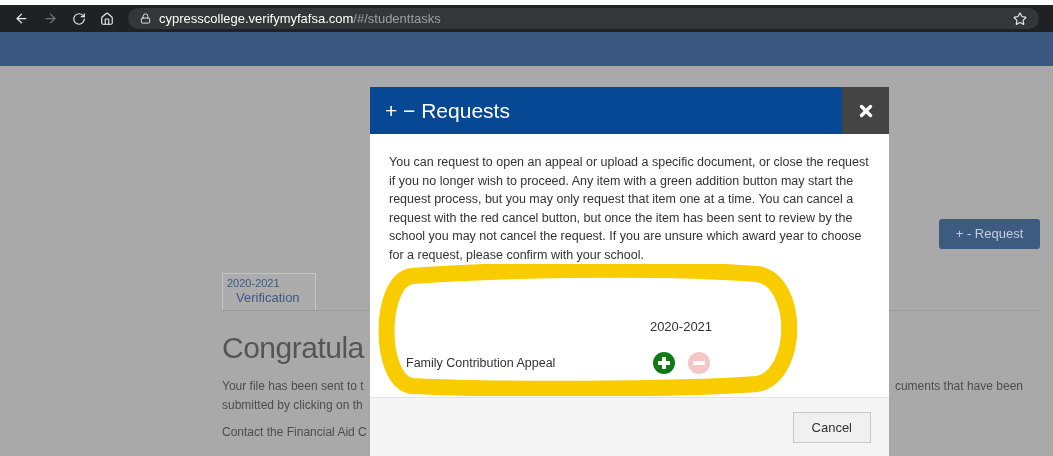 This screenshot has width=1053, height=456. Describe the element at coordinates (831, 427) in the screenshot. I see `cancel-button: Cancel` at that location.